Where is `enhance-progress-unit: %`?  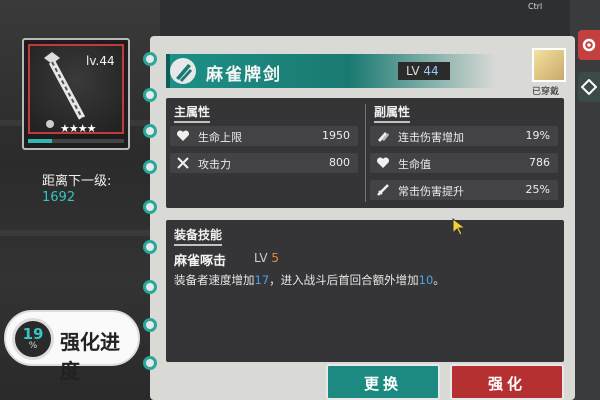 enhance-progress-unit: % is located at coordinates (33, 346).